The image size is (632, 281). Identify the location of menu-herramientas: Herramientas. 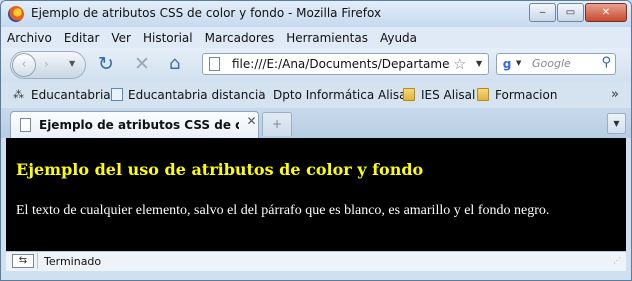
(327, 38).